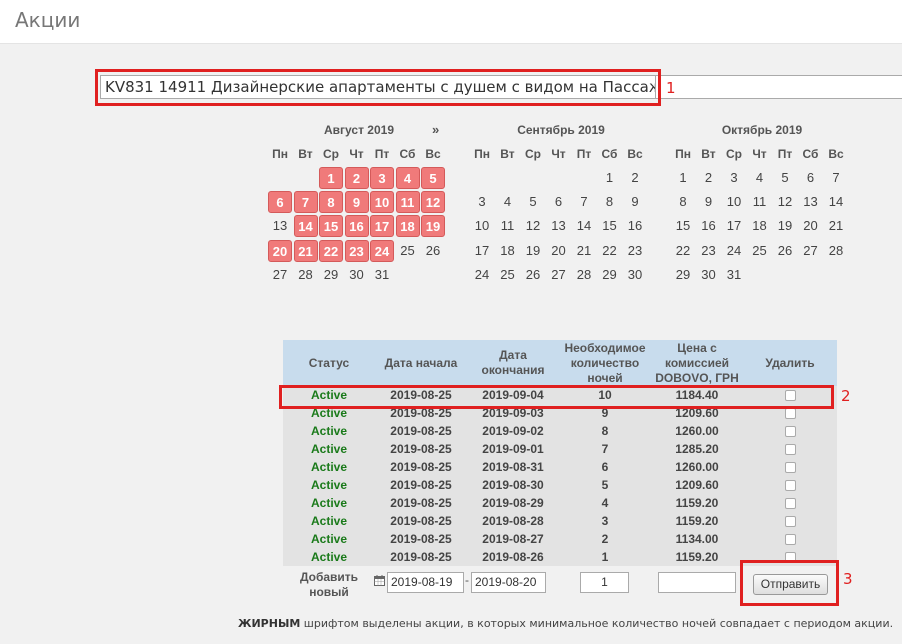  I want to click on next-month-icon: », so click(435, 129).